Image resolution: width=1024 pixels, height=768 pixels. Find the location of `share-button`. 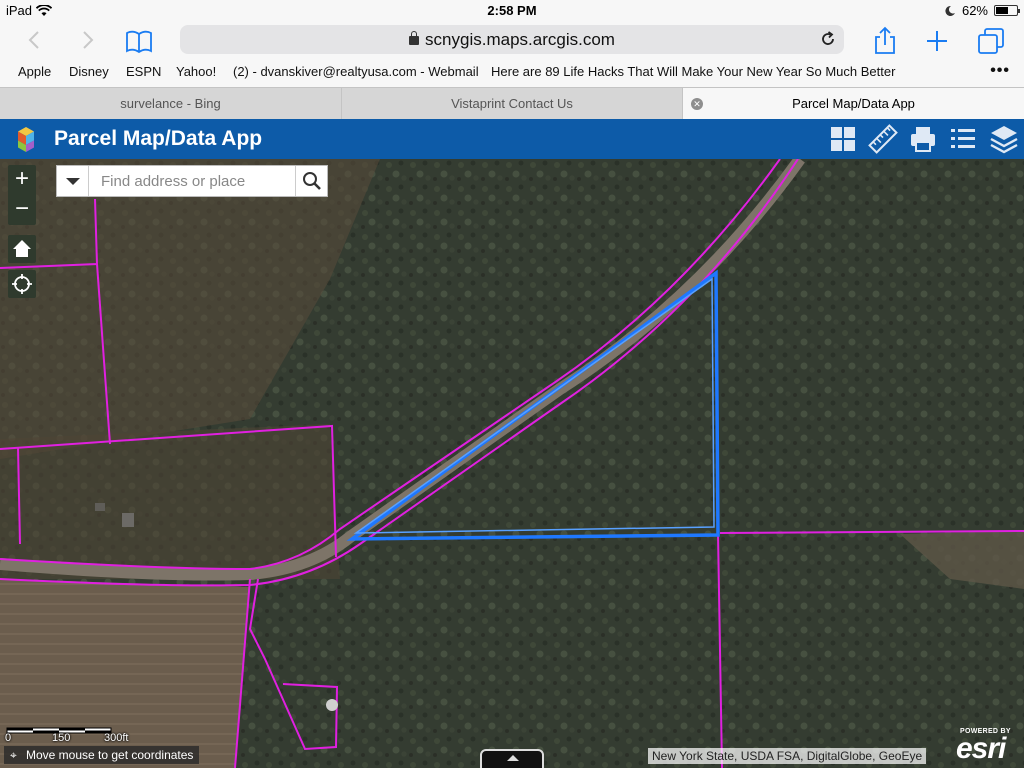

share-button is located at coordinates (885, 41).